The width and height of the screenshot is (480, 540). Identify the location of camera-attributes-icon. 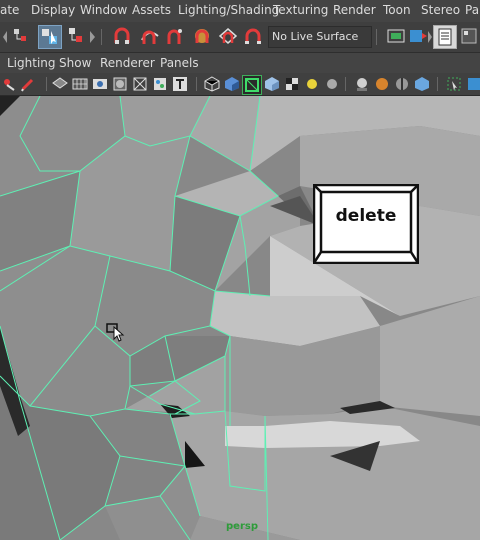
(100, 84).